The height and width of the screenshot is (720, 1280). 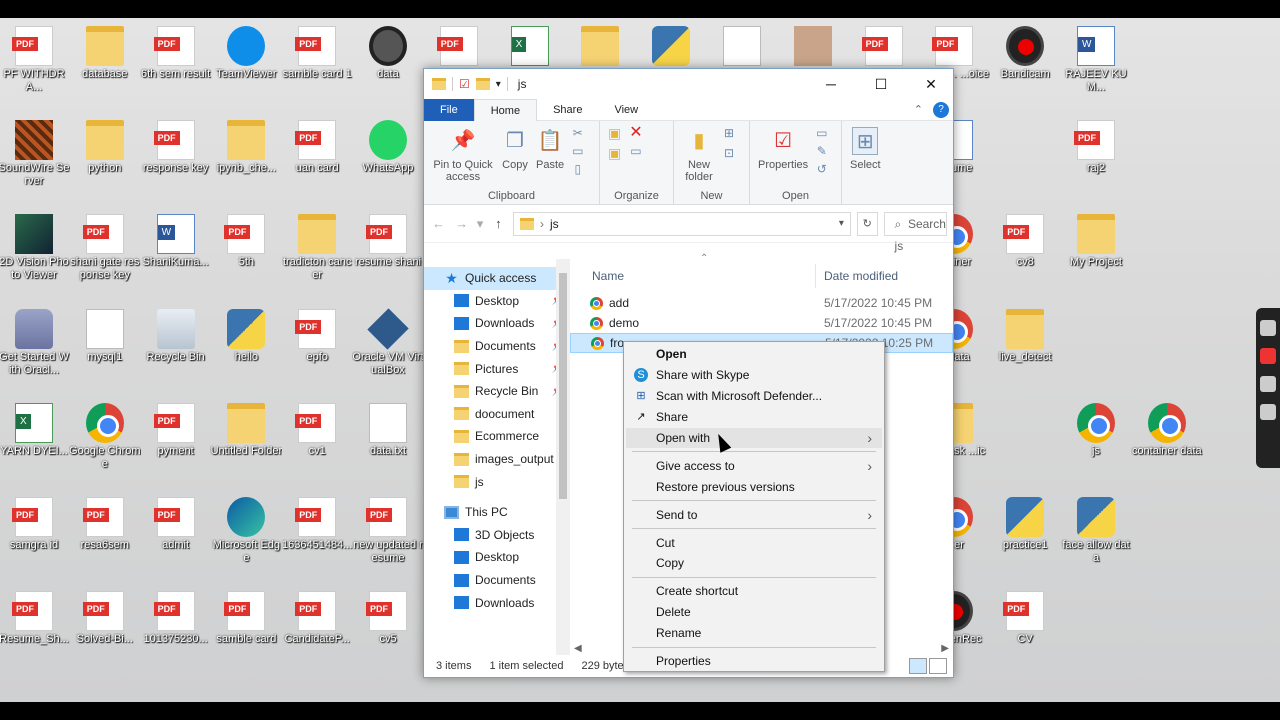 What do you see at coordinates (1025, 332) in the screenshot?
I see `desktop-icon: live_detect` at bounding box center [1025, 332].